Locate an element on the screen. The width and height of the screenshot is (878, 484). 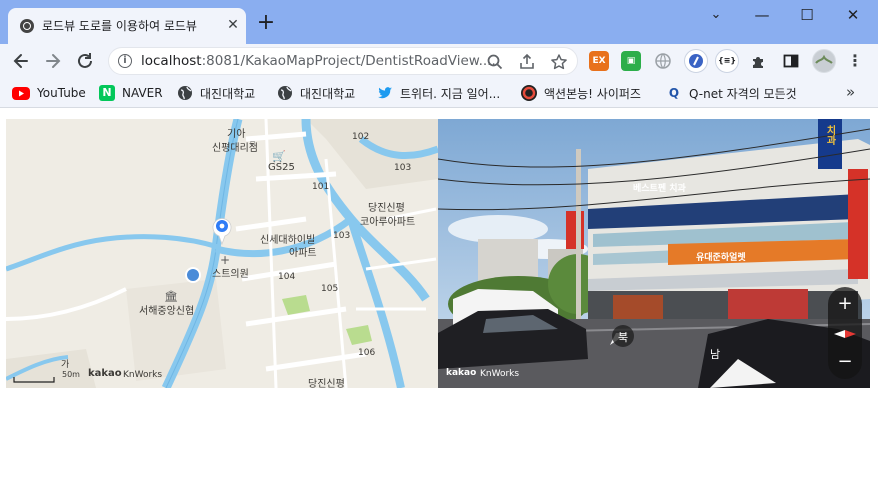
roadview-sign-vertical: 치과 is located at coordinates (829, 135).